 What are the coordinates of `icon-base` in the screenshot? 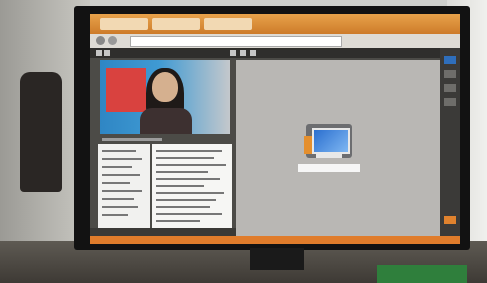 It's located at (329, 156).